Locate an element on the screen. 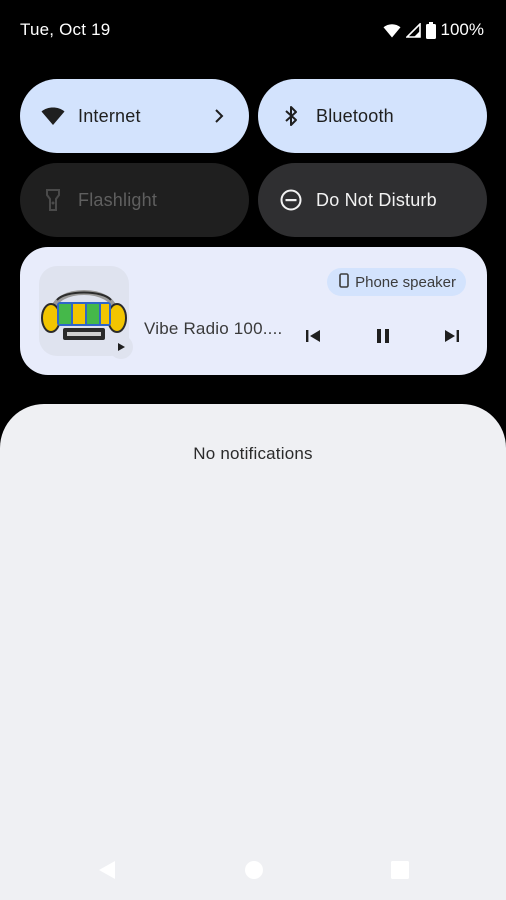 The image size is (506, 900). skip-next-icon is located at coordinates (452, 336).